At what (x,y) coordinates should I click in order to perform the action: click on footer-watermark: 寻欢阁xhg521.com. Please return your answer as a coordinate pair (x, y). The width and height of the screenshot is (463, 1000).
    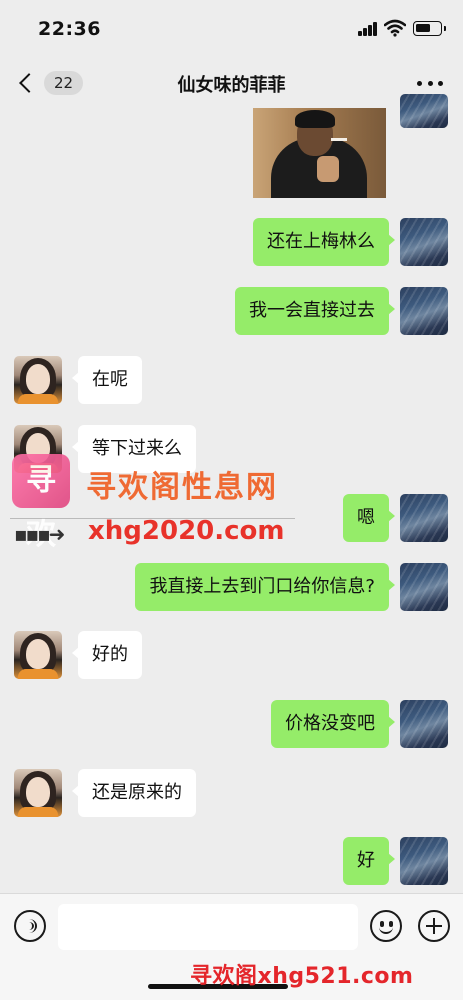
    Looking at the image, I should click on (302, 976).